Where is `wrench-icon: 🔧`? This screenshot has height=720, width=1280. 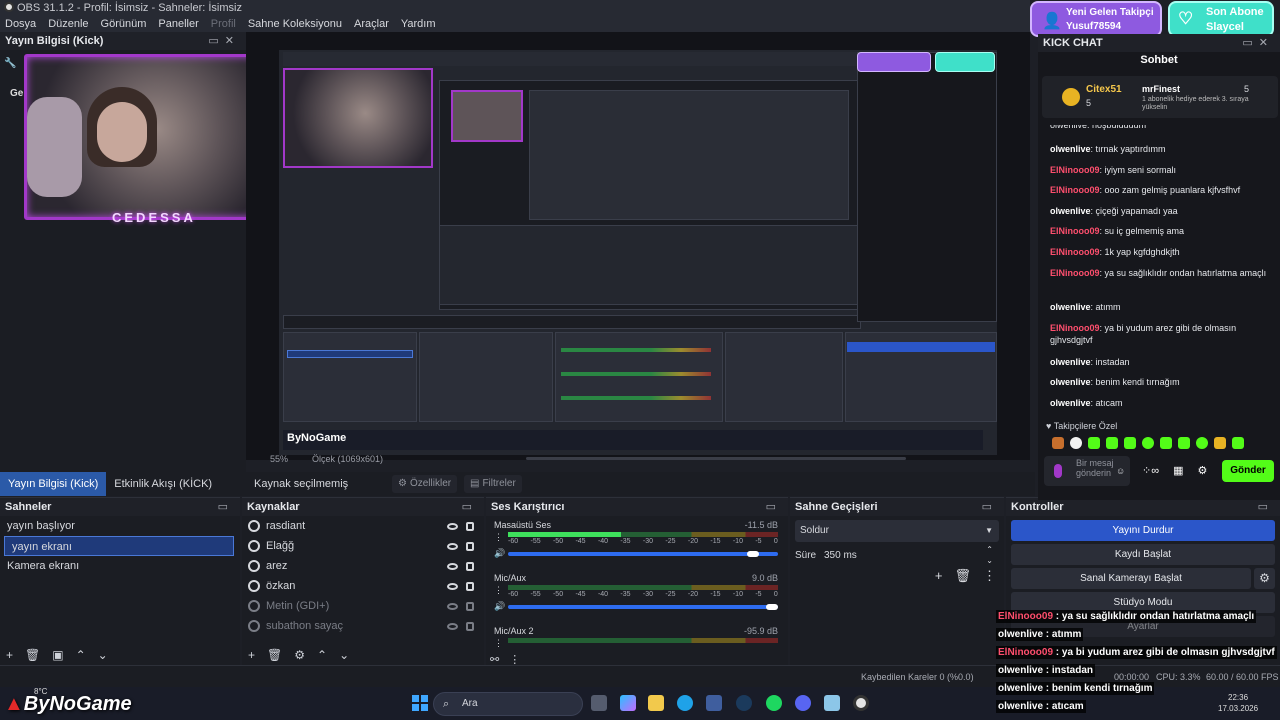 wrench-icon: 🔧 is located at coordinates (11, 63).